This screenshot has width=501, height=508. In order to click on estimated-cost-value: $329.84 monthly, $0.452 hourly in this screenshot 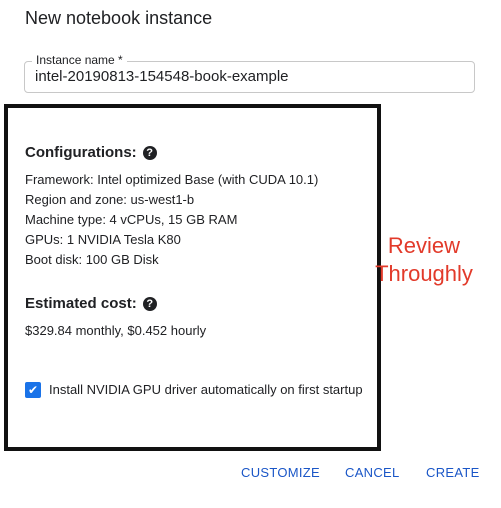, I will do `click(116, 330)`.